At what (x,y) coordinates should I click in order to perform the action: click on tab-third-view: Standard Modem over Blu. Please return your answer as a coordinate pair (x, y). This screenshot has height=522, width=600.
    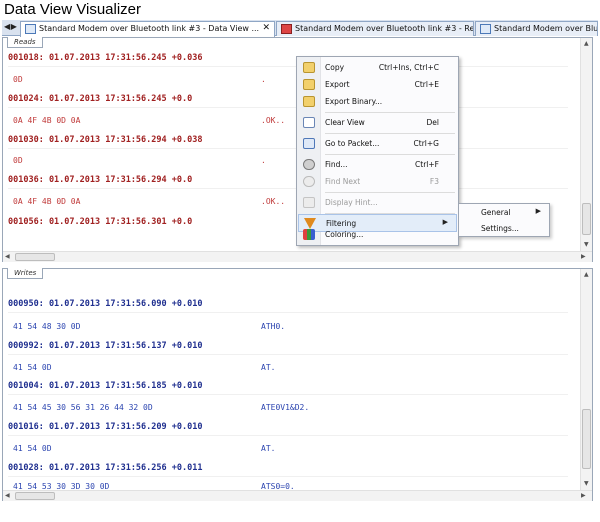
    Looking at the image, I should click on (536, 28).